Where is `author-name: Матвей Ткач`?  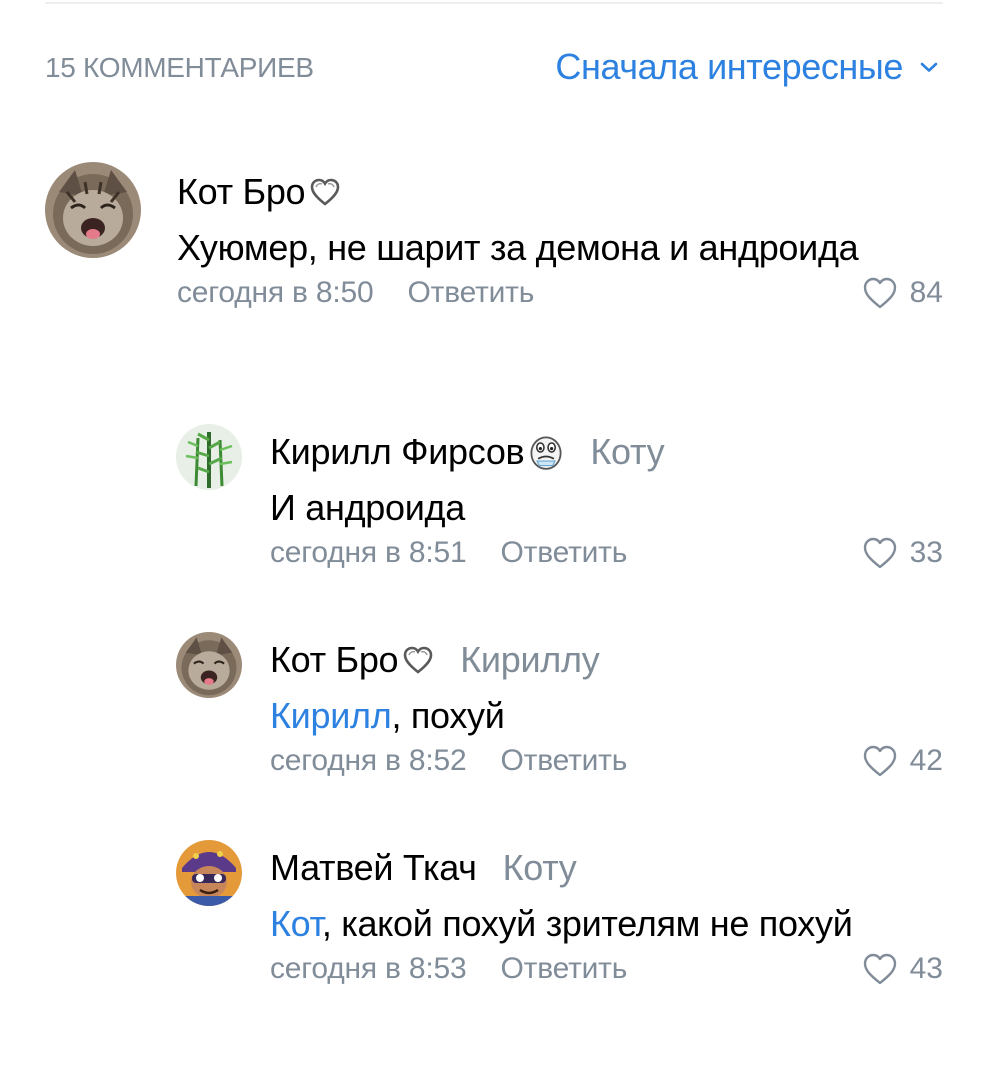
author-name: Матвей Ткач is located at coordinates (373, 868).